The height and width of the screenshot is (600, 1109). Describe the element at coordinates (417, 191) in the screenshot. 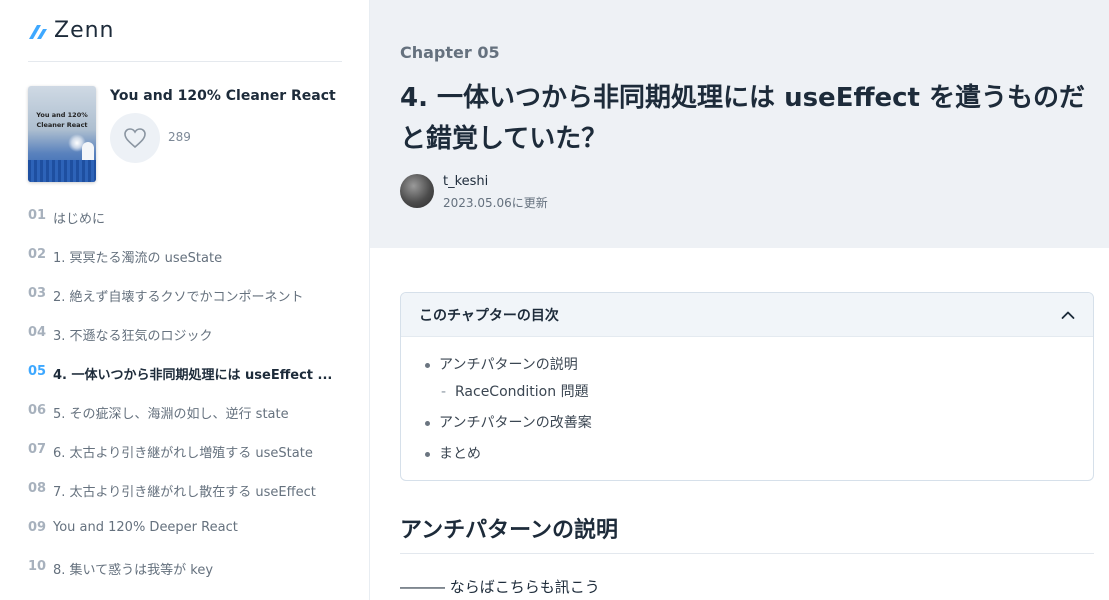

I see `author-avatar` at that location.